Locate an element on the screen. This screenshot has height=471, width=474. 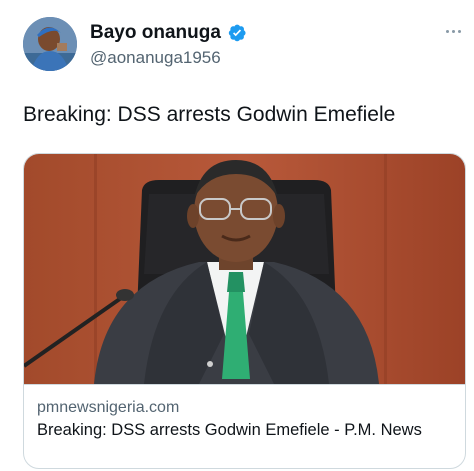
verified-badge-icon is located at coordinates (237, 33).